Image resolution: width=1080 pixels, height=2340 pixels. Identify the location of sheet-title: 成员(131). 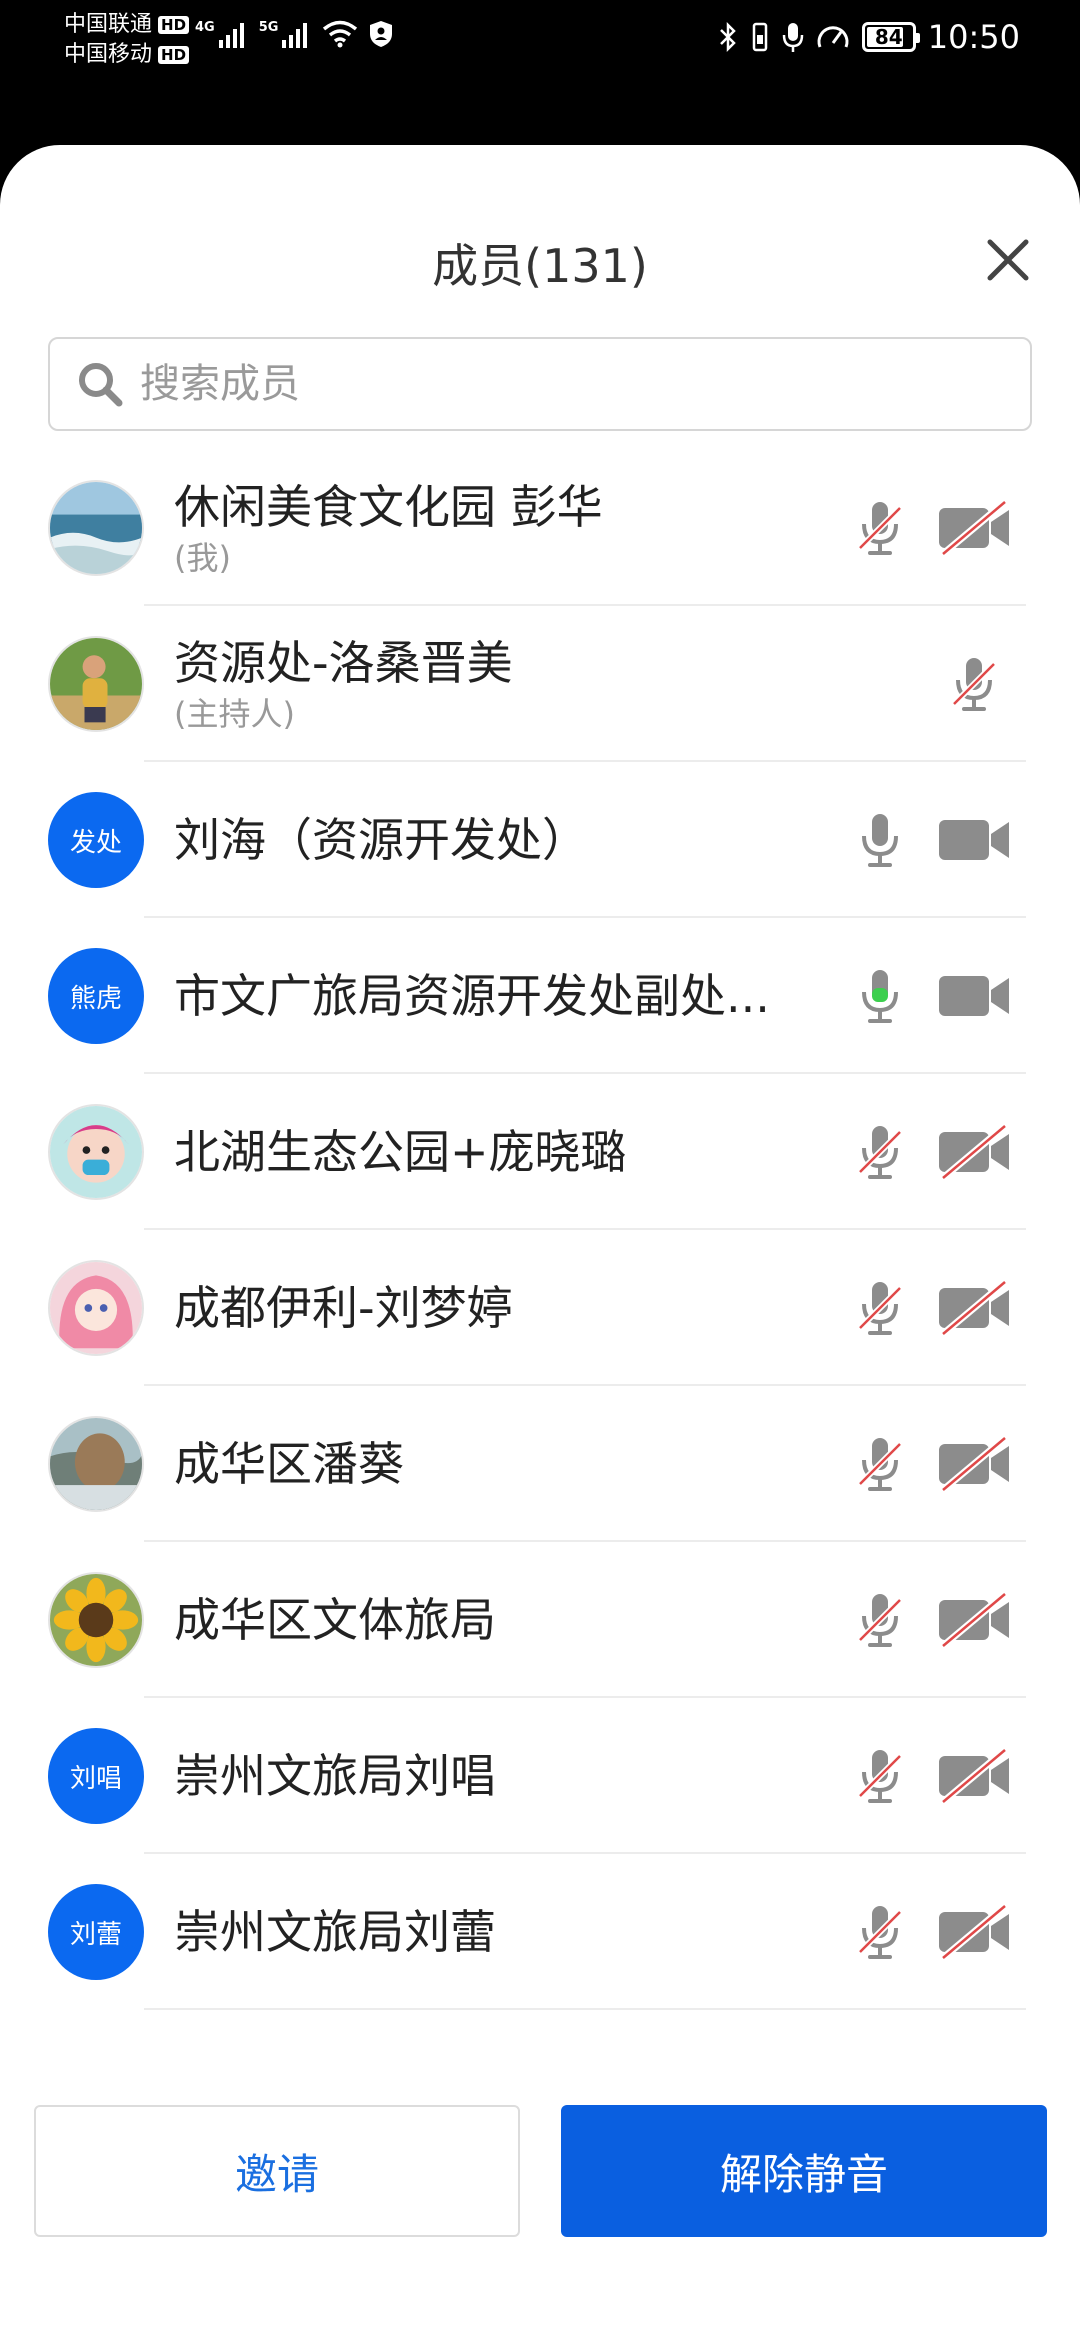
(540, 266).